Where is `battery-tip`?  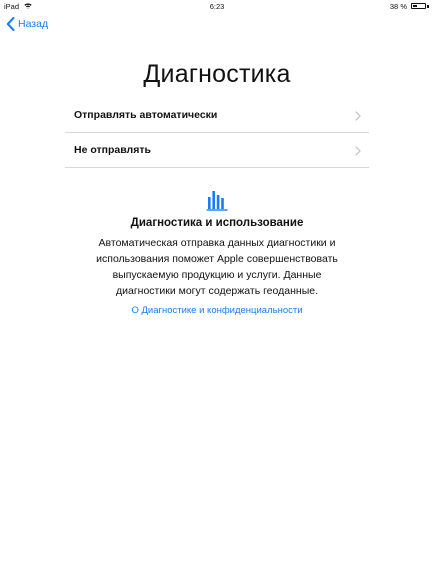 battery-tip is located at coordinates (428, 6).